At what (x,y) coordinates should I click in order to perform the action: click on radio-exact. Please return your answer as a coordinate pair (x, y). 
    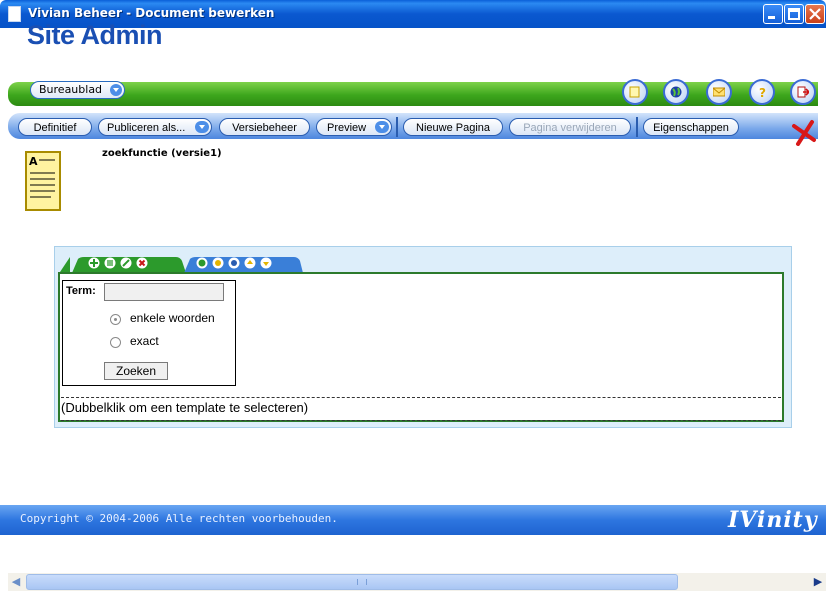
    Looking at the image, I should click on (115, 342).